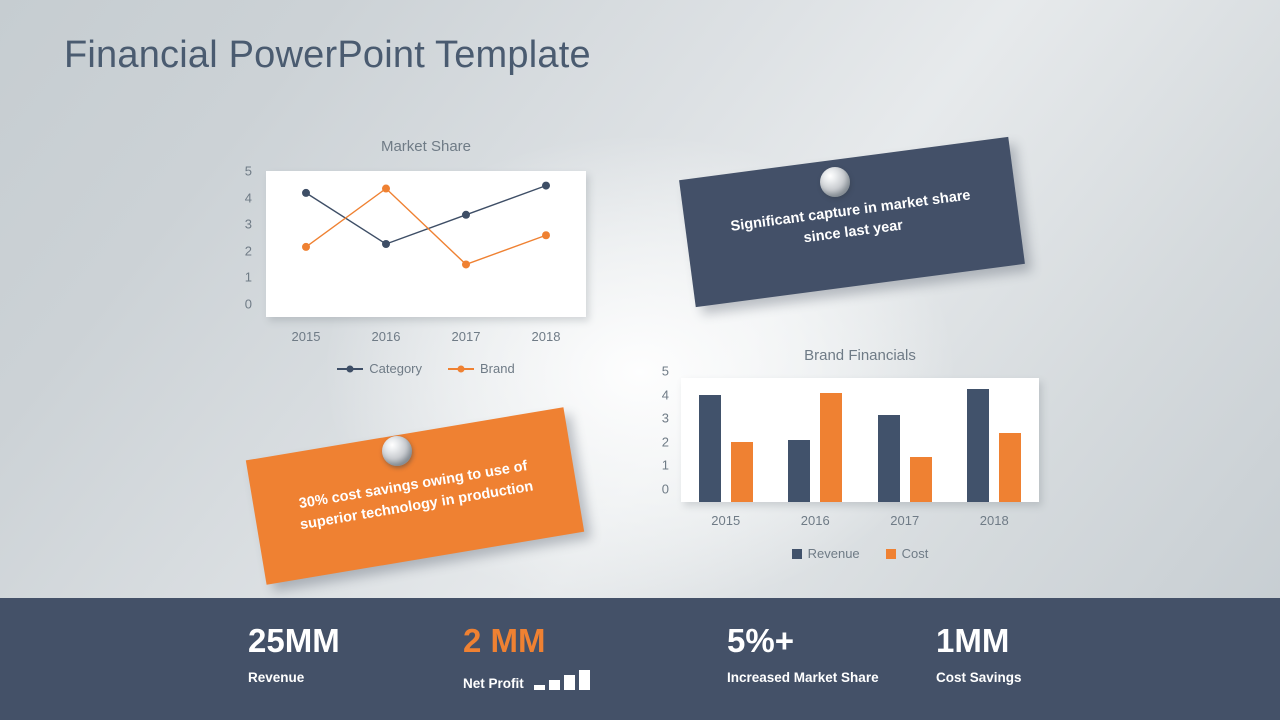 This screenshot has width=1280, height=720. What do you see at coordinates (426, 214) in the screenshot?
I see `line-series-category` at bounding box center [426, 214].